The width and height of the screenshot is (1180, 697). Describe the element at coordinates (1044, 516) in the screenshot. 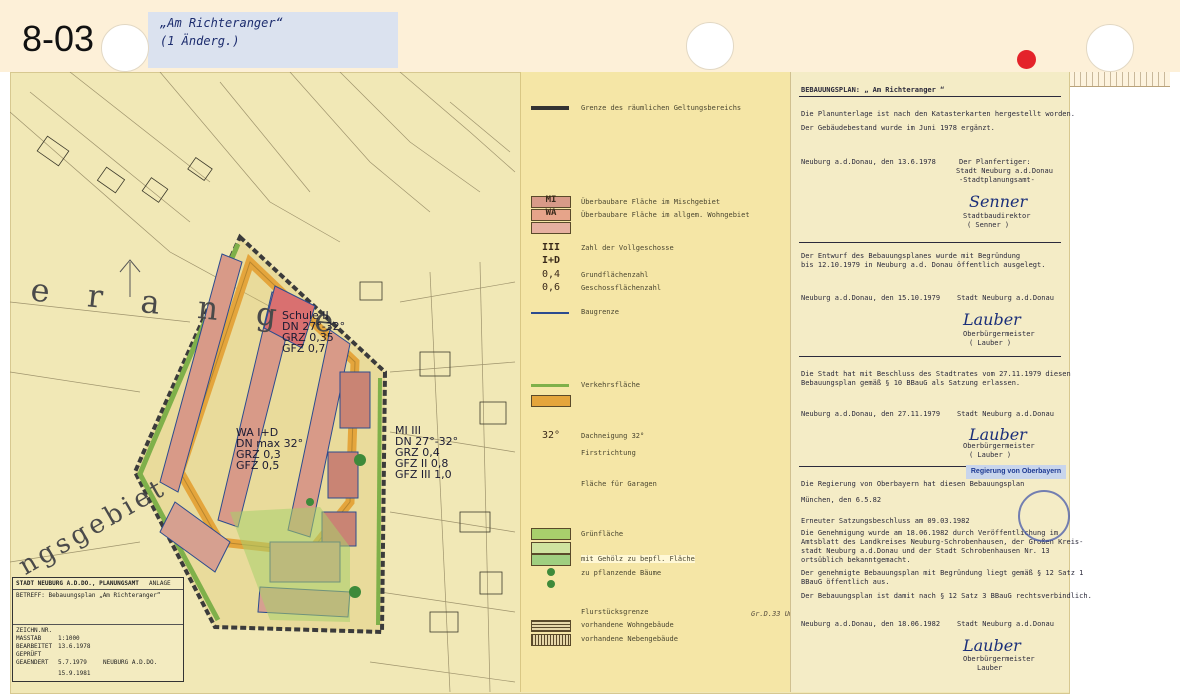

I see `official-seal` at that location.